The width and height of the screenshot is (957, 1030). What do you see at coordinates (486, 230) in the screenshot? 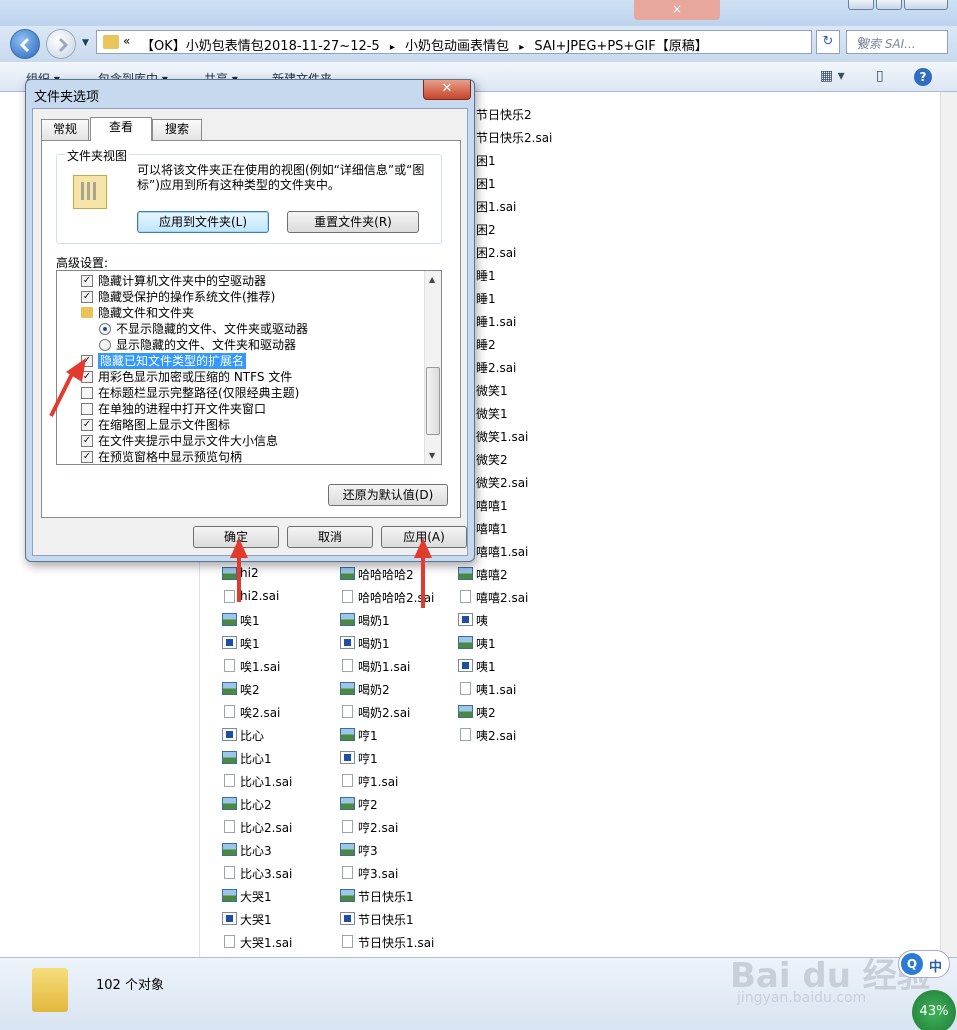
I see `file-name: 困2` at bounding box center [486, 230].